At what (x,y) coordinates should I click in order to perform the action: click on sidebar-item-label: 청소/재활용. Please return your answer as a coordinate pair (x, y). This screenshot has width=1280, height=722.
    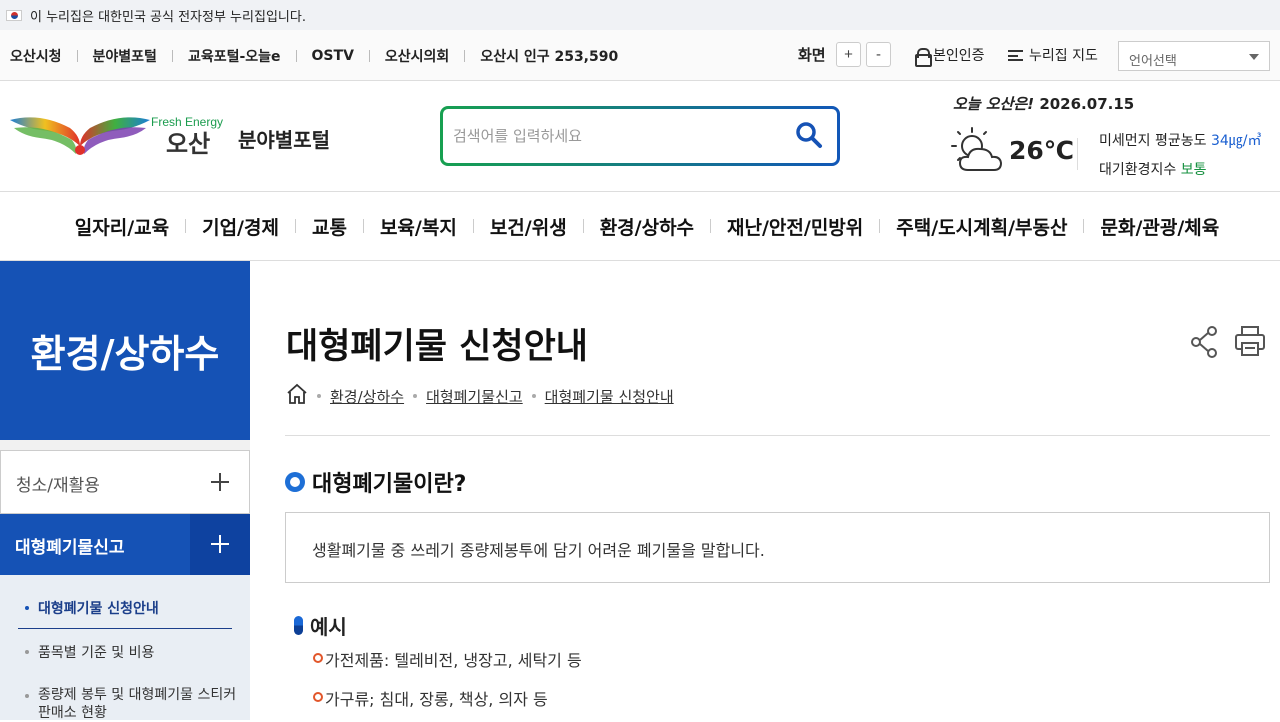
    Looking at the image, I should click on (58, 486).